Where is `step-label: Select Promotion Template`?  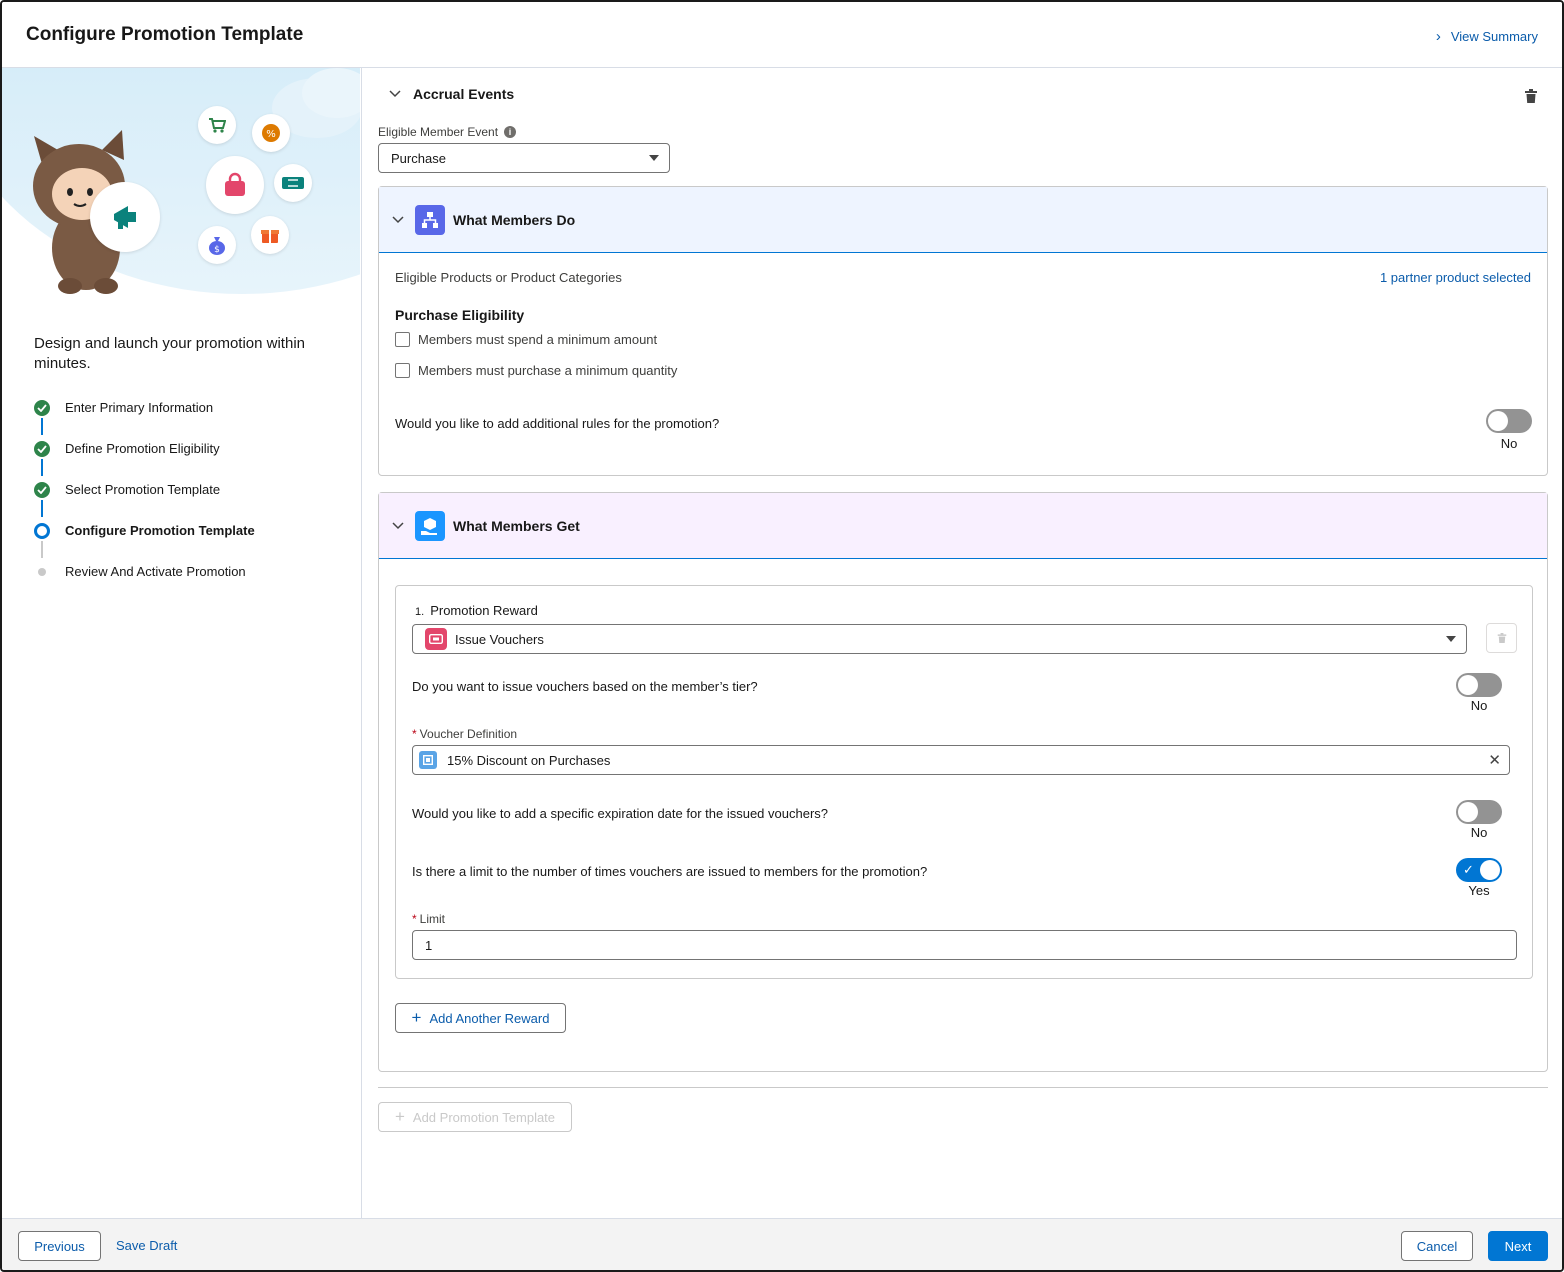
step-label: Select Promotion Template is located at coordinates (143, 489).